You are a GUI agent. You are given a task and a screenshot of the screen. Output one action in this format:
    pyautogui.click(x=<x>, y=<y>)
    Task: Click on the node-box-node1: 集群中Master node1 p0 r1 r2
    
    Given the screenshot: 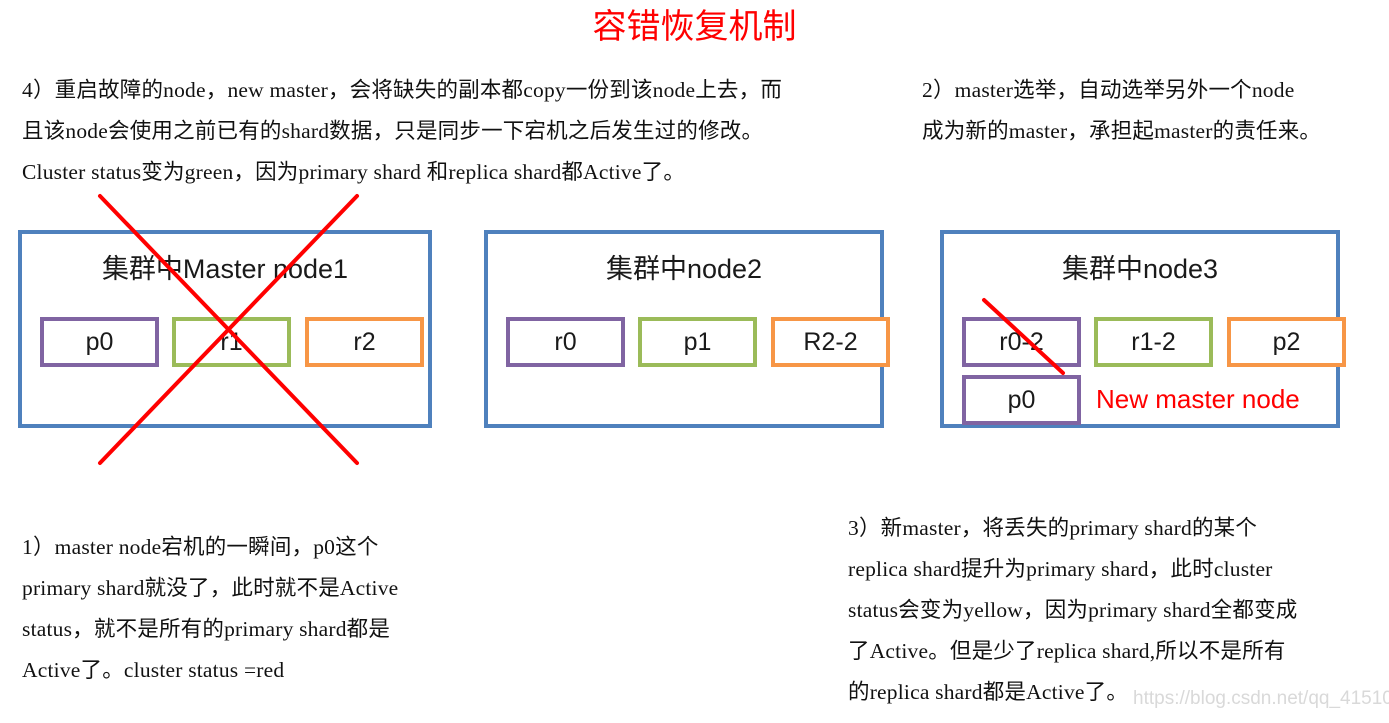 What is the action you would take?
    pyautogui.click(x=225, y=329)
    